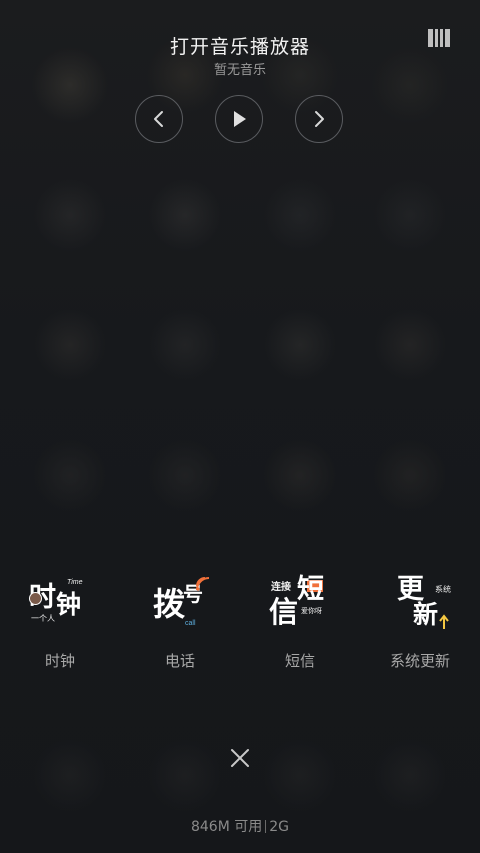 The width and height of the screenshot is (480, 853). Describe the element at coordinates (284, 612) in the screenshot. I see `messages-art-char-2: 信` at that location.